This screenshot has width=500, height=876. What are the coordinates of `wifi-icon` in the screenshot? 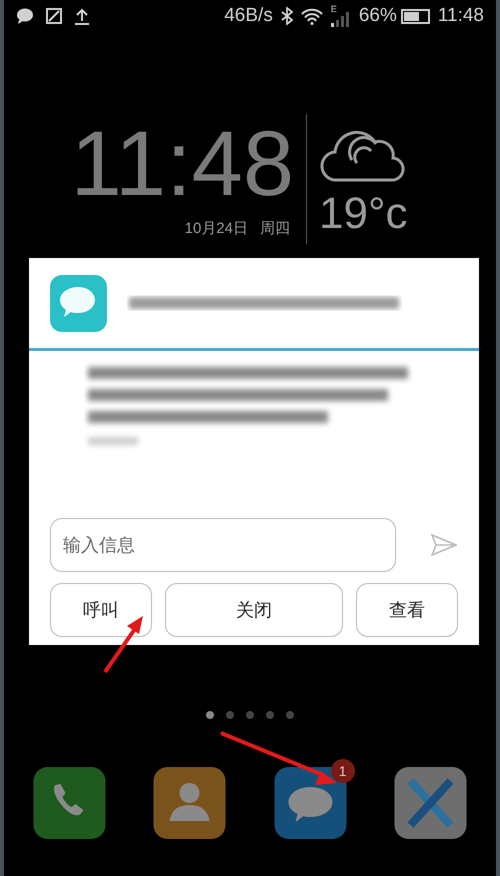 It's located at (311, 16).